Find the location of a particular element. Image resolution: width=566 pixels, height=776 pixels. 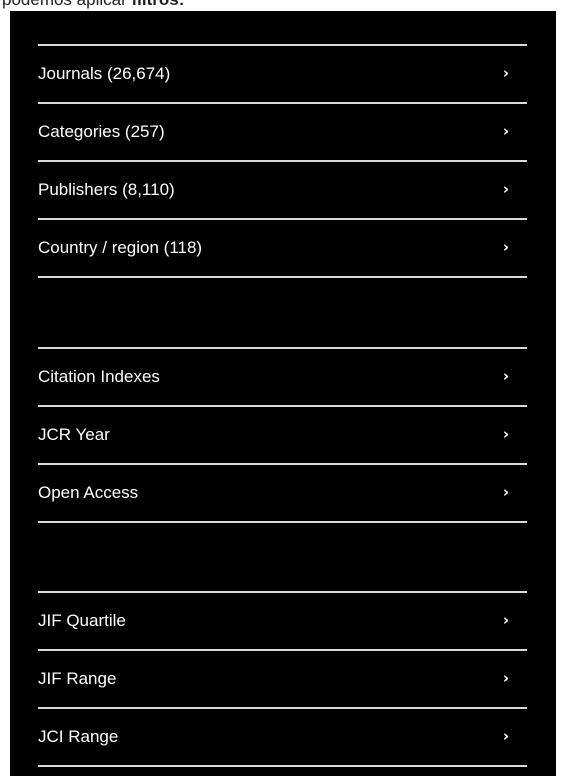

filter-jif-quartile: JIF Quartile › is located at coordinates (282, 622).